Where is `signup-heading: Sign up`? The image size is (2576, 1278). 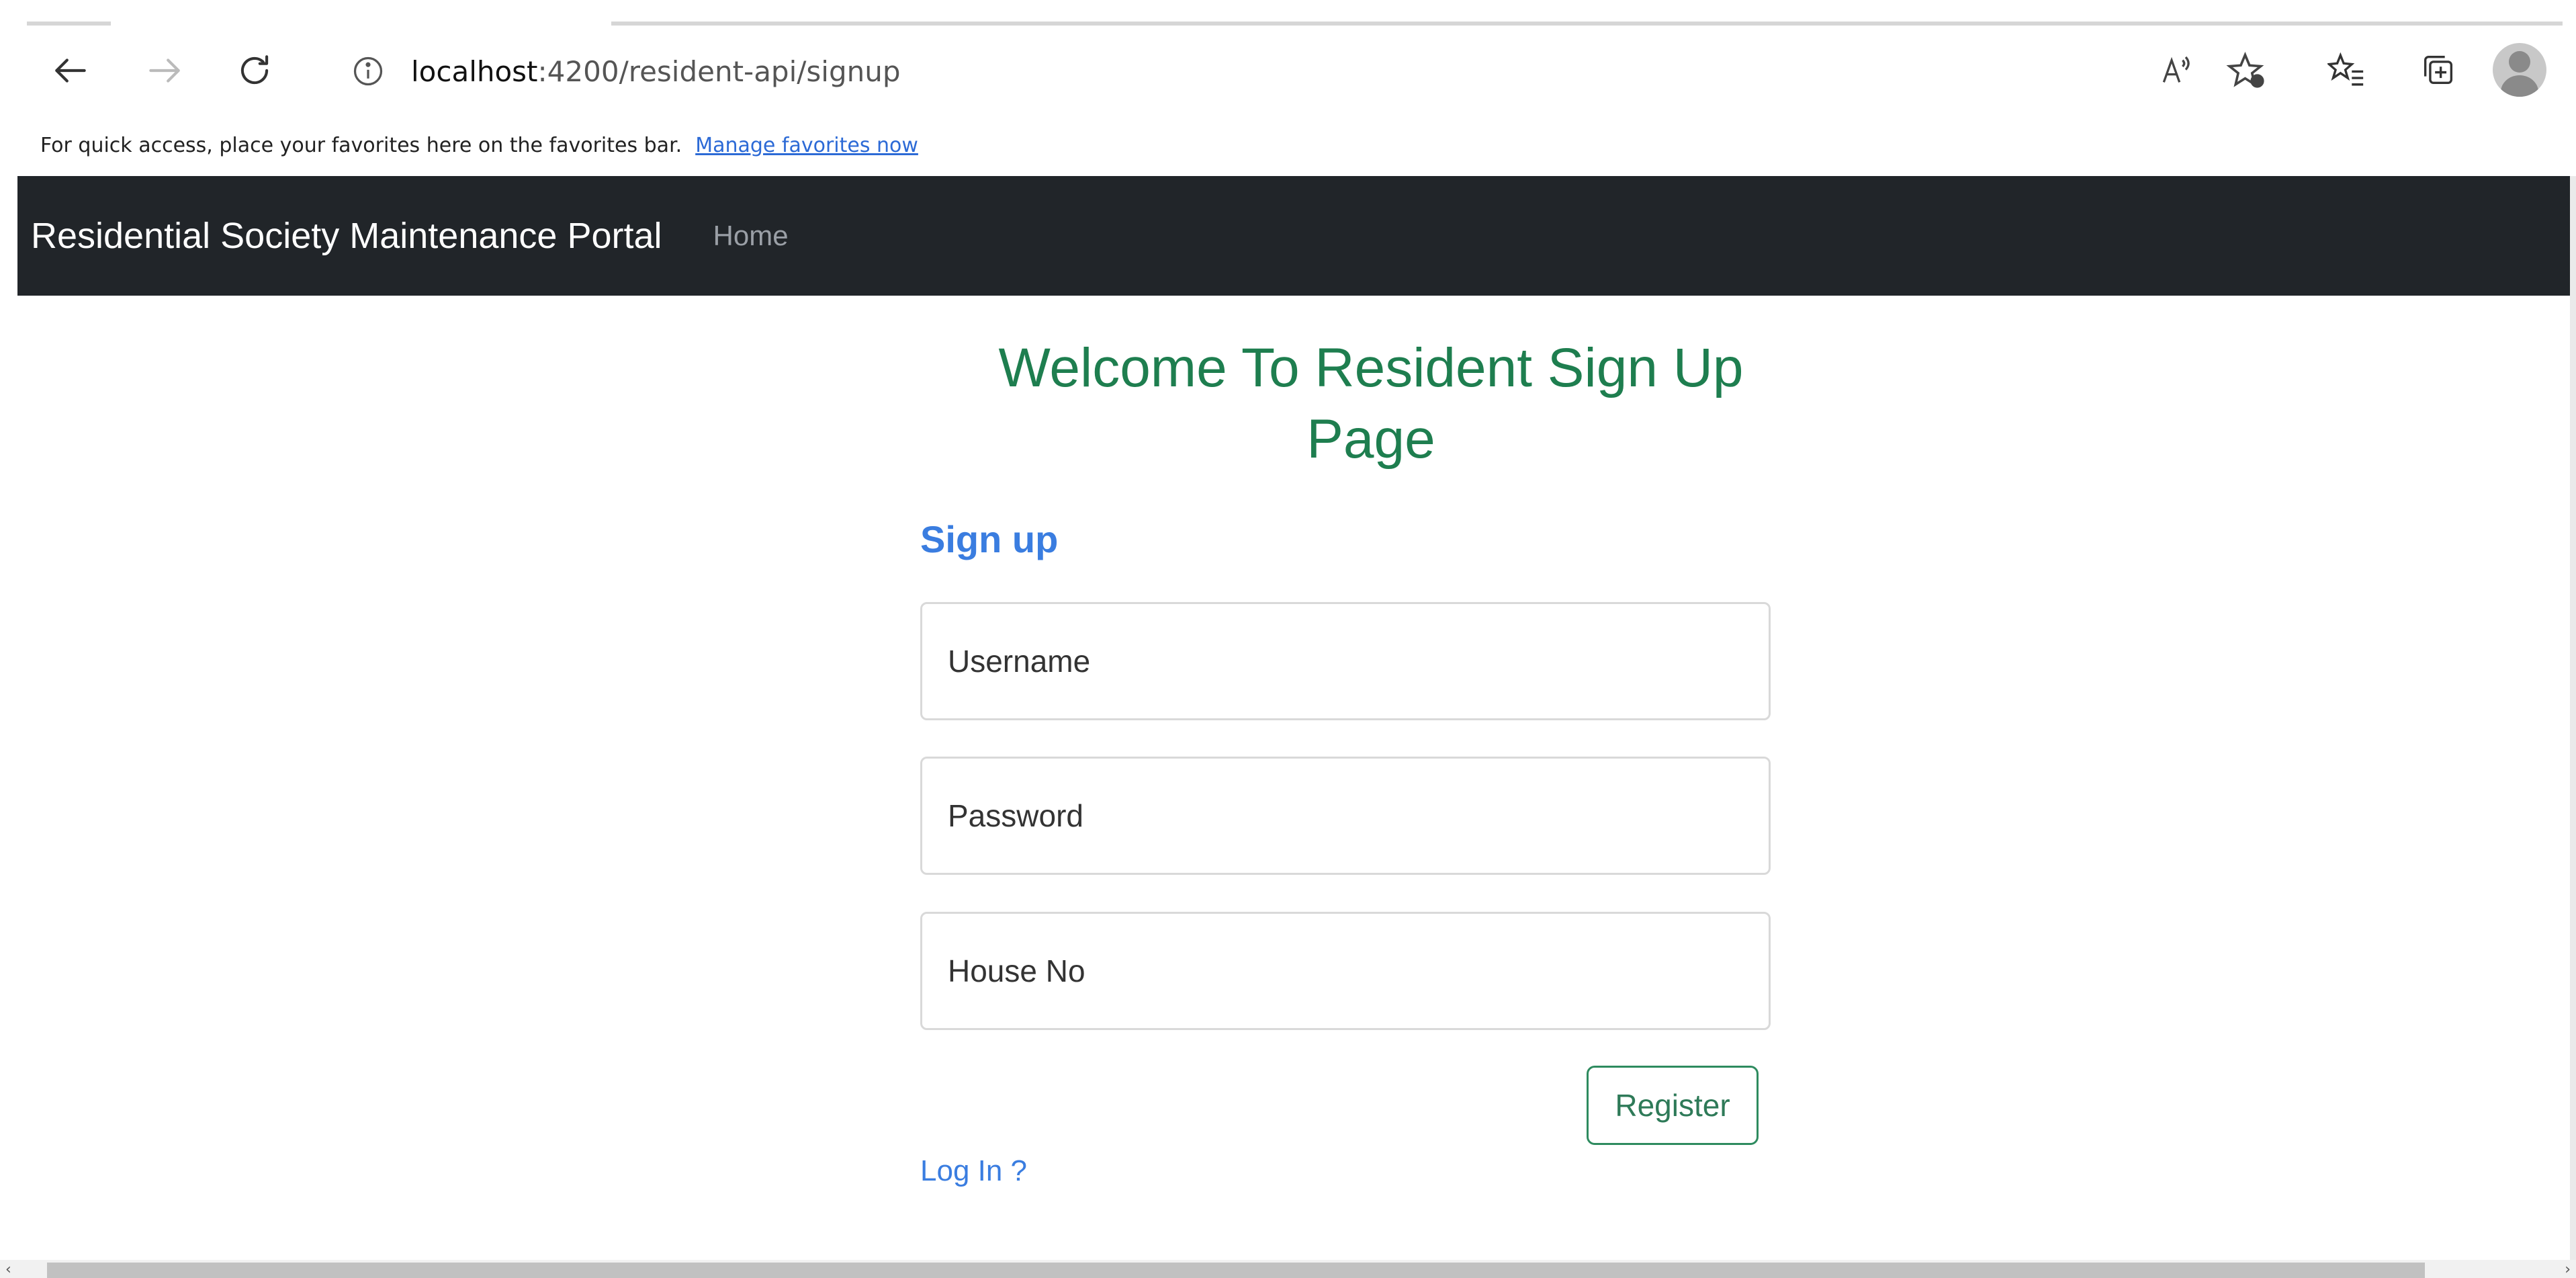 signup-heading: Sign up is located at coordinates (990, 539).